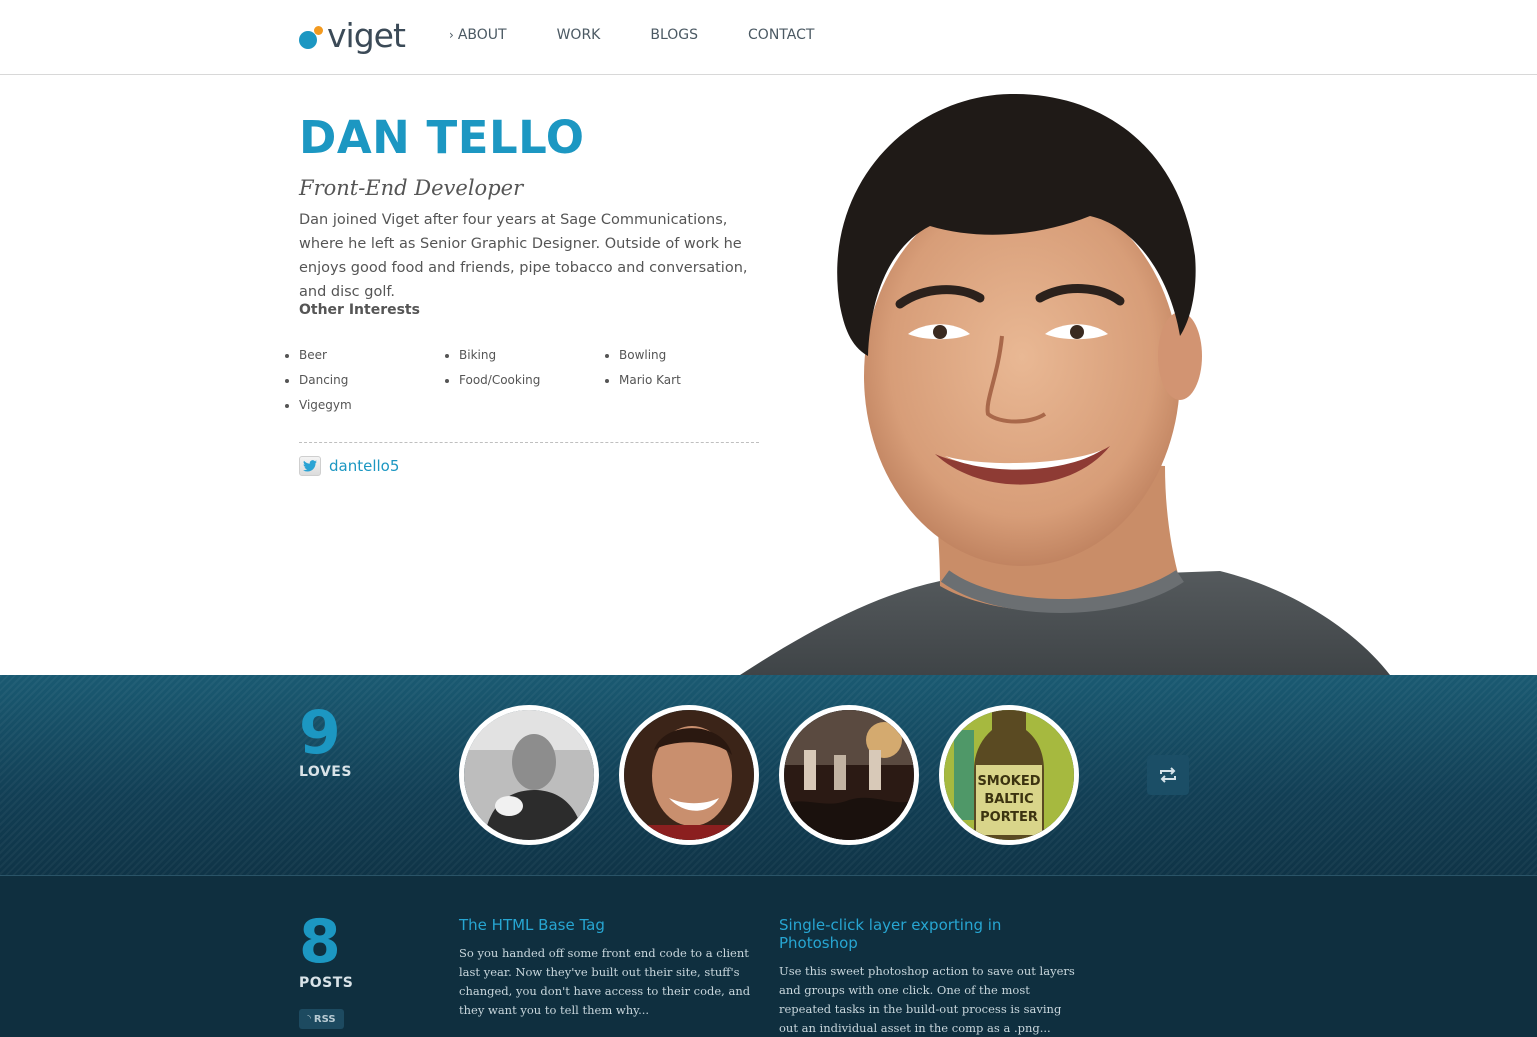  Describe the element at coordinates (372, 380) in the screenshot. I see `interest-item: Dancing` at that location.